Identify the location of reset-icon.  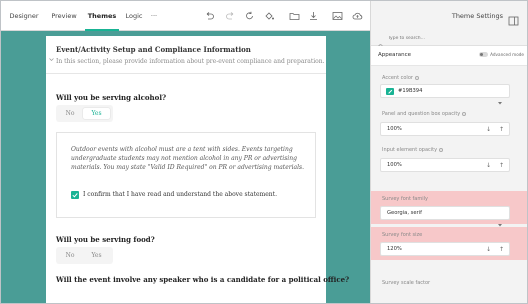
(249, 16).